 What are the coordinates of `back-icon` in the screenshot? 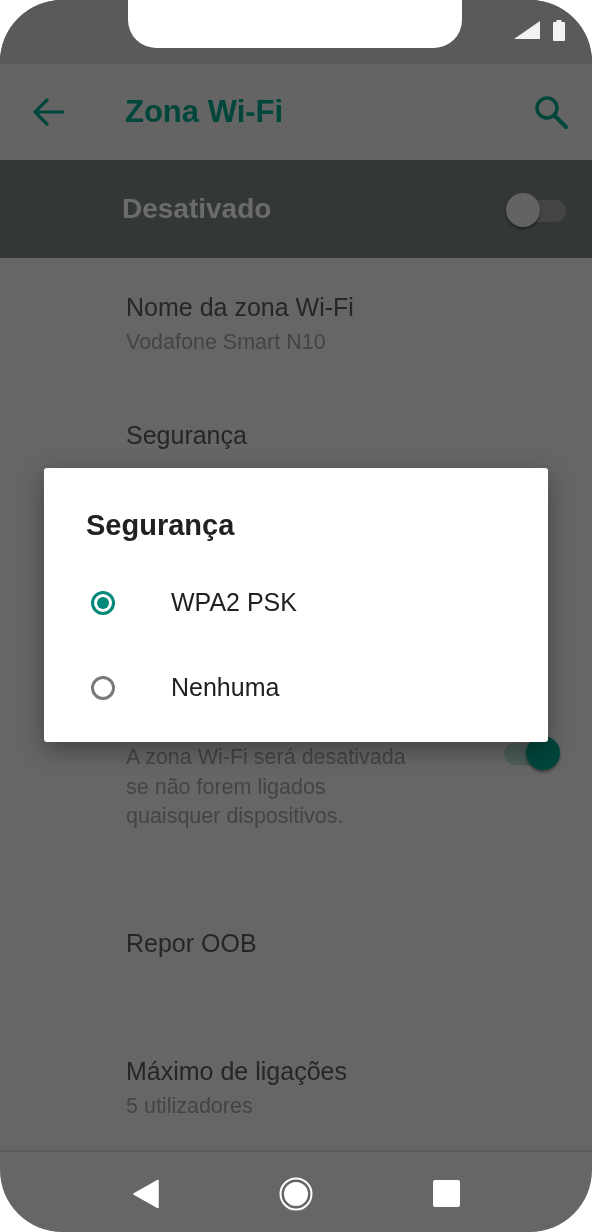 It's located at (146, 1193).